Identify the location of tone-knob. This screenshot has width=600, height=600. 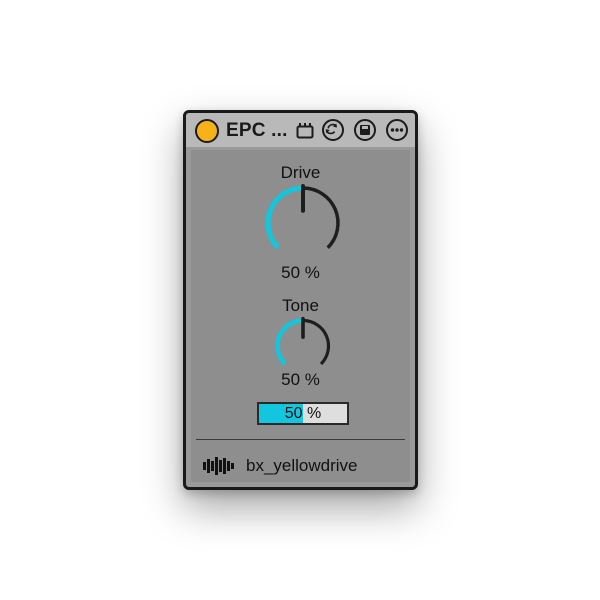
(303, 346).